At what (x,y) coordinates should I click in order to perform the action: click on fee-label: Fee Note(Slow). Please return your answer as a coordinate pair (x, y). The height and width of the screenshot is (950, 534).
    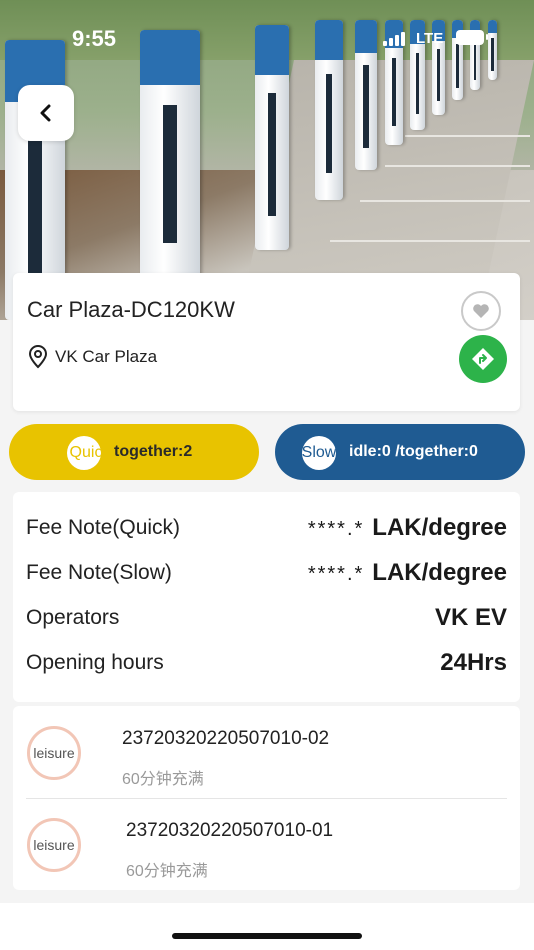
    Looking at the image, I should click on (99, 572).